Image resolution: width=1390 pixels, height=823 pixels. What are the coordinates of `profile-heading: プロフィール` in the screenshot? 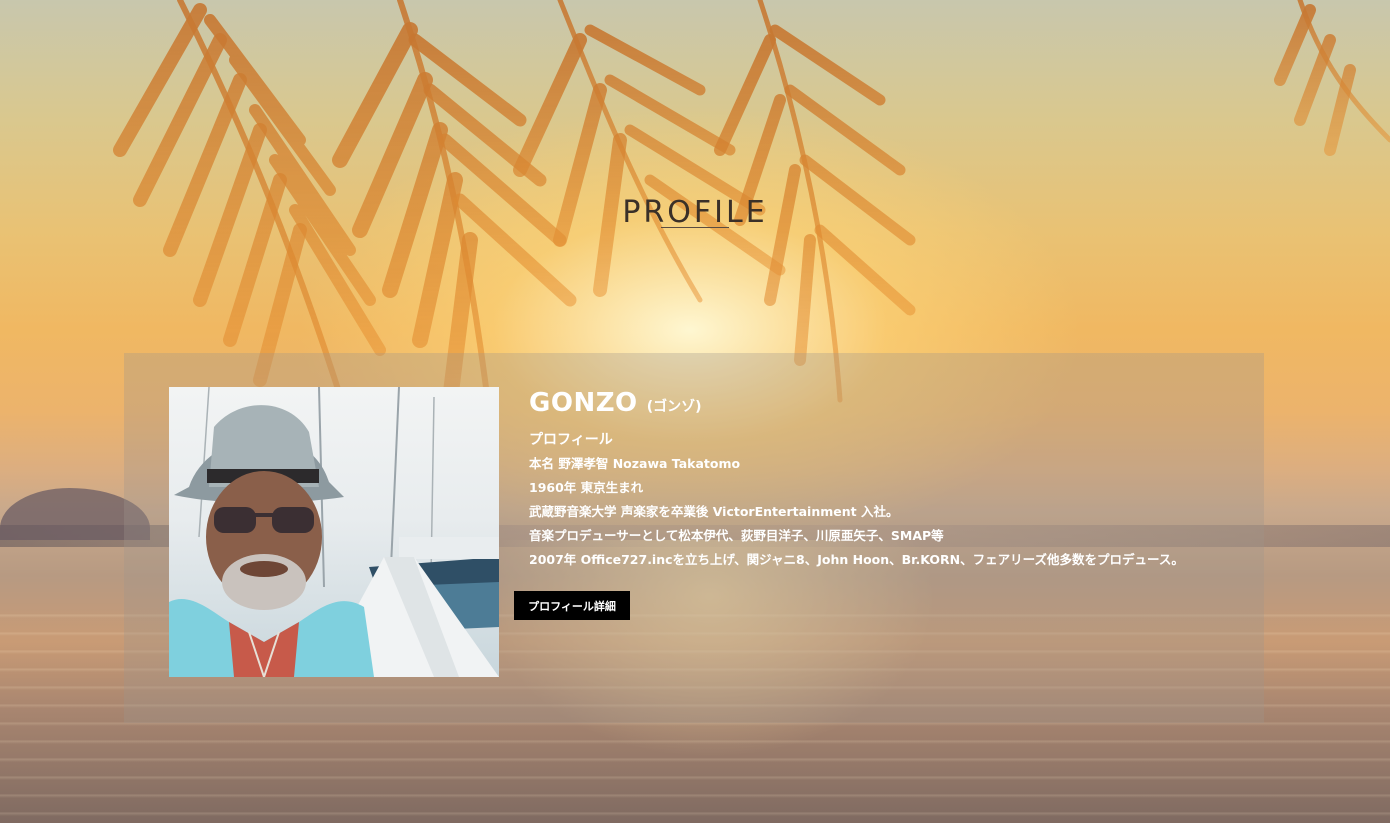 It's located at (571, 440).